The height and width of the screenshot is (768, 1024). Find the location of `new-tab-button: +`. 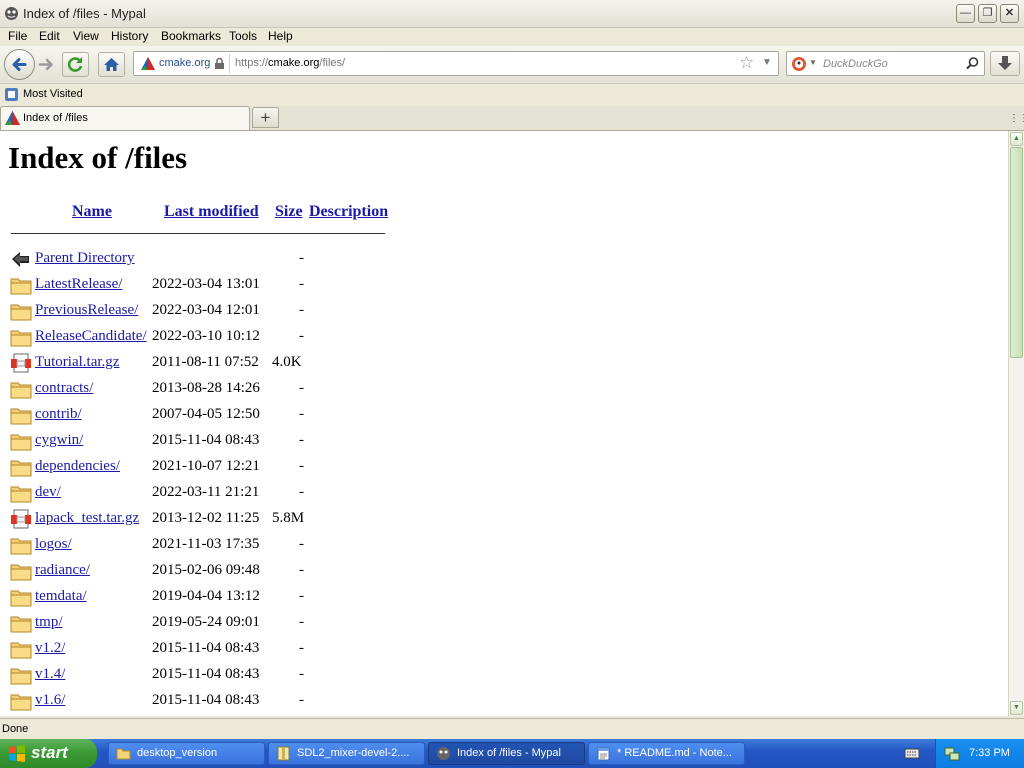

new-tab-button: + is located at coordinates (265, 117).